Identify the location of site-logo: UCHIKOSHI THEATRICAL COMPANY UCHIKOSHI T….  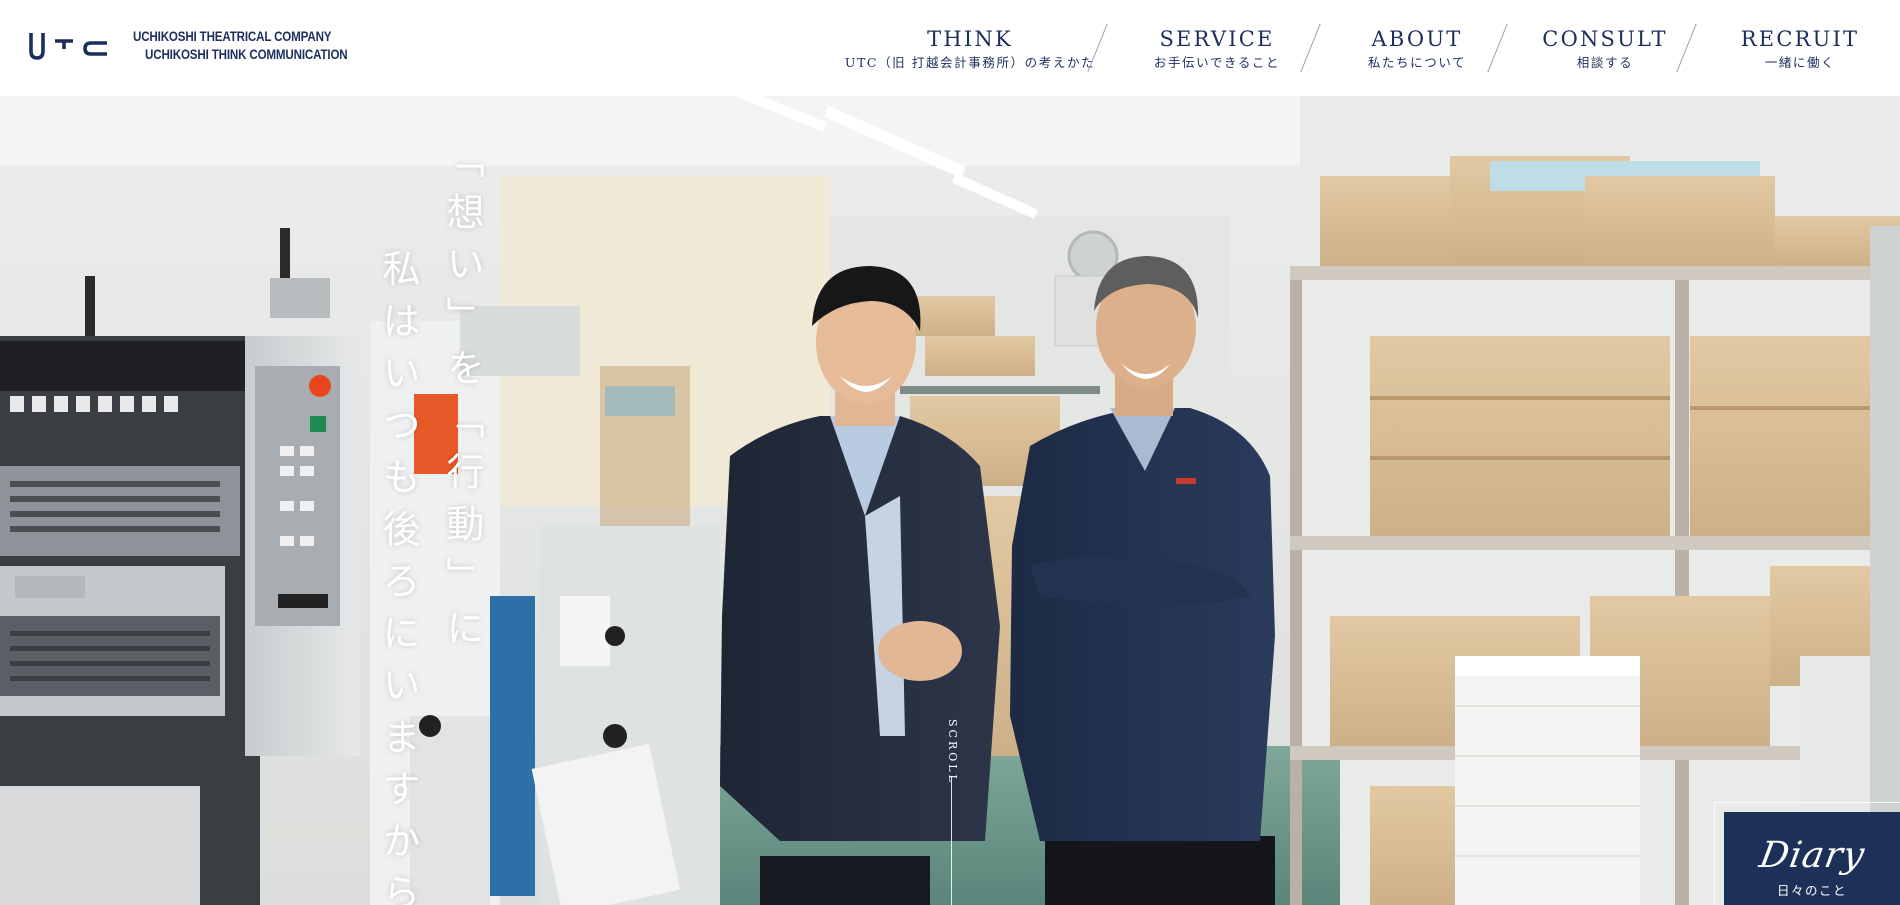
(205, 46).